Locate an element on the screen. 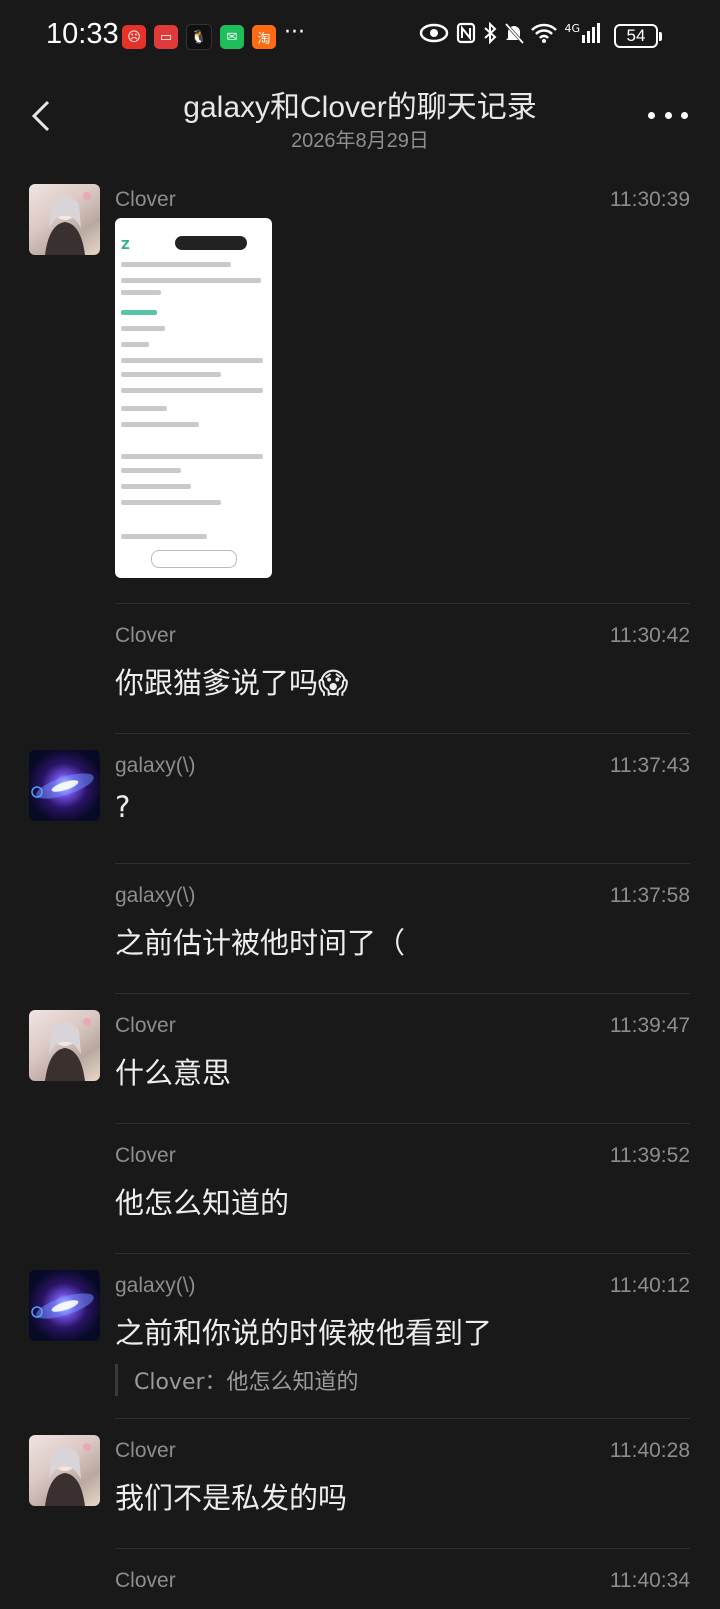  status-bar: 10:33 ☹ ▭ 🐧 ✉ 淘 ··· 4G 54 is located at coordinates (360, 38).